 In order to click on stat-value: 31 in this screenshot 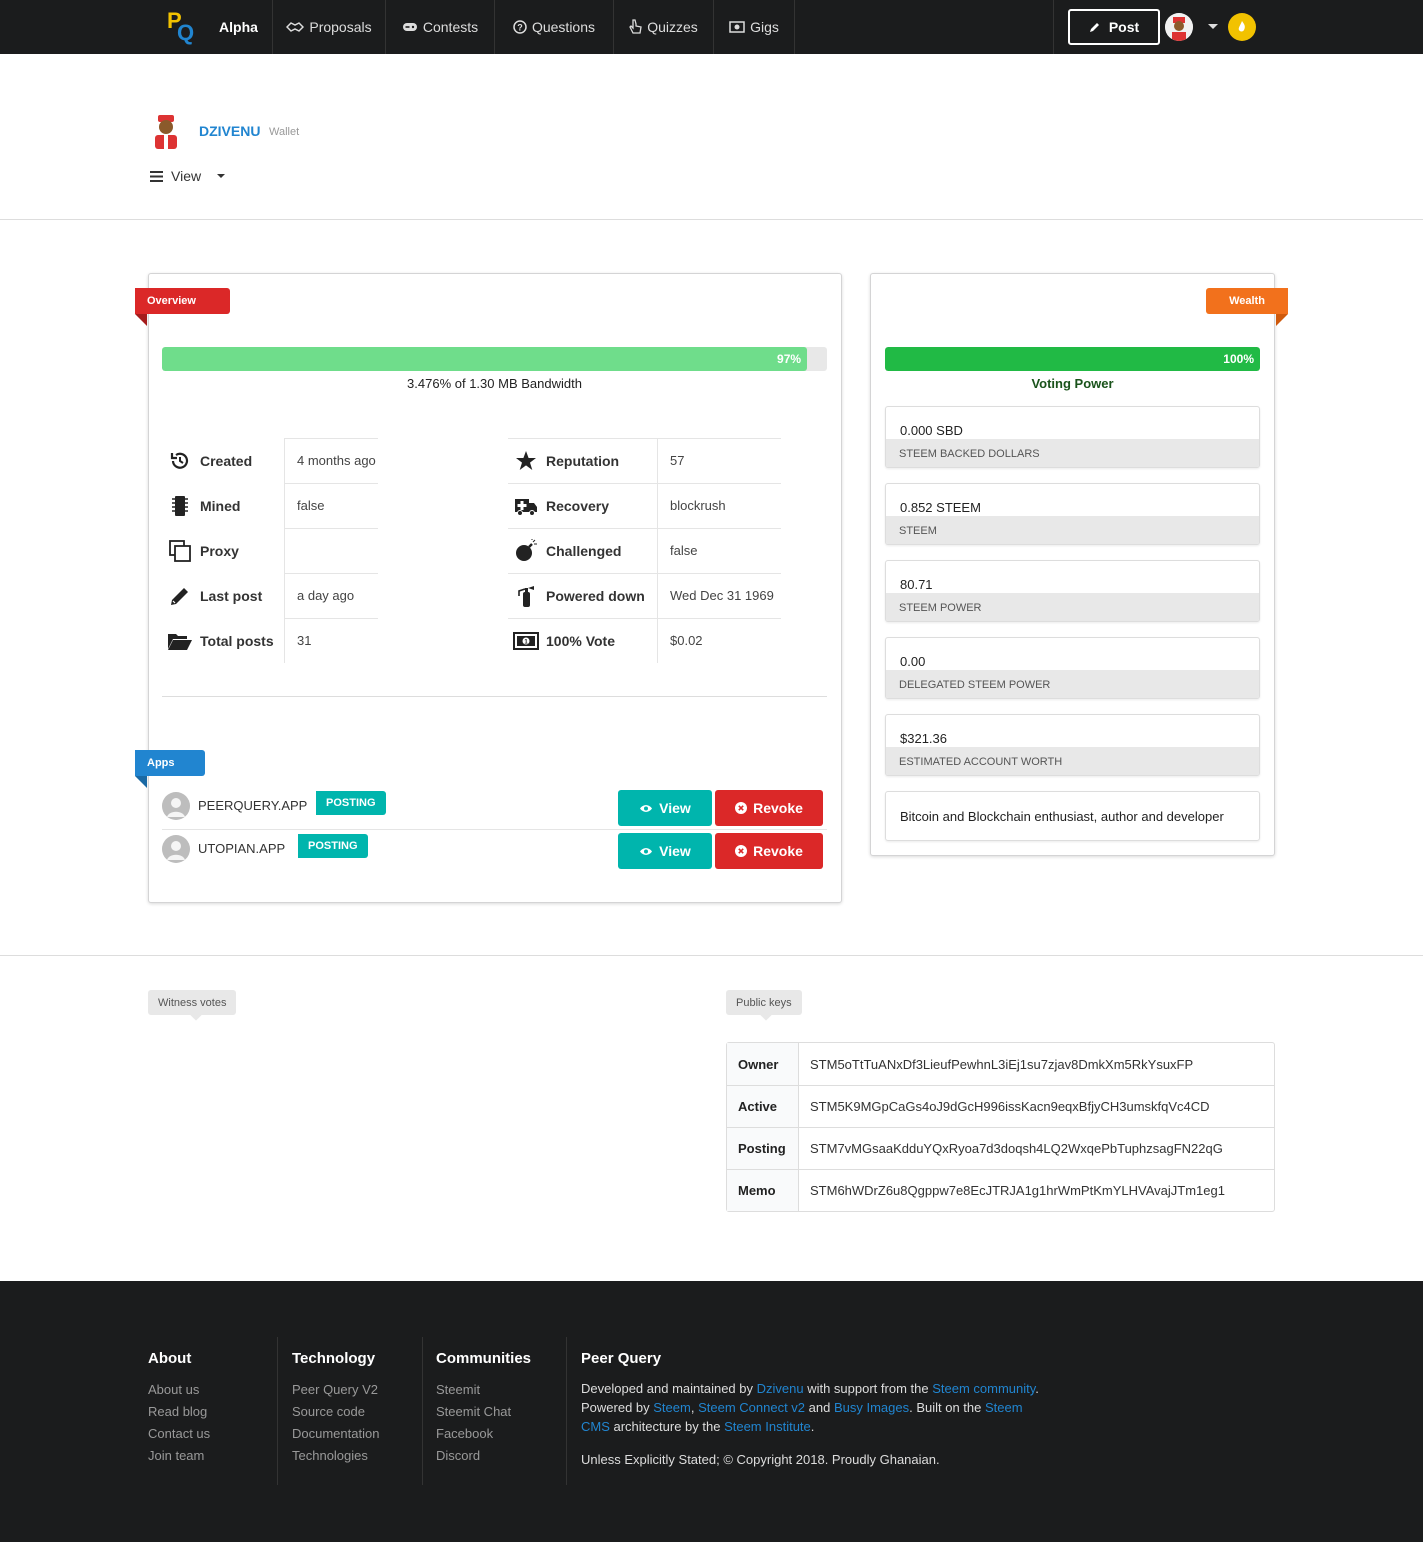, I will do `click(297, 640)`.